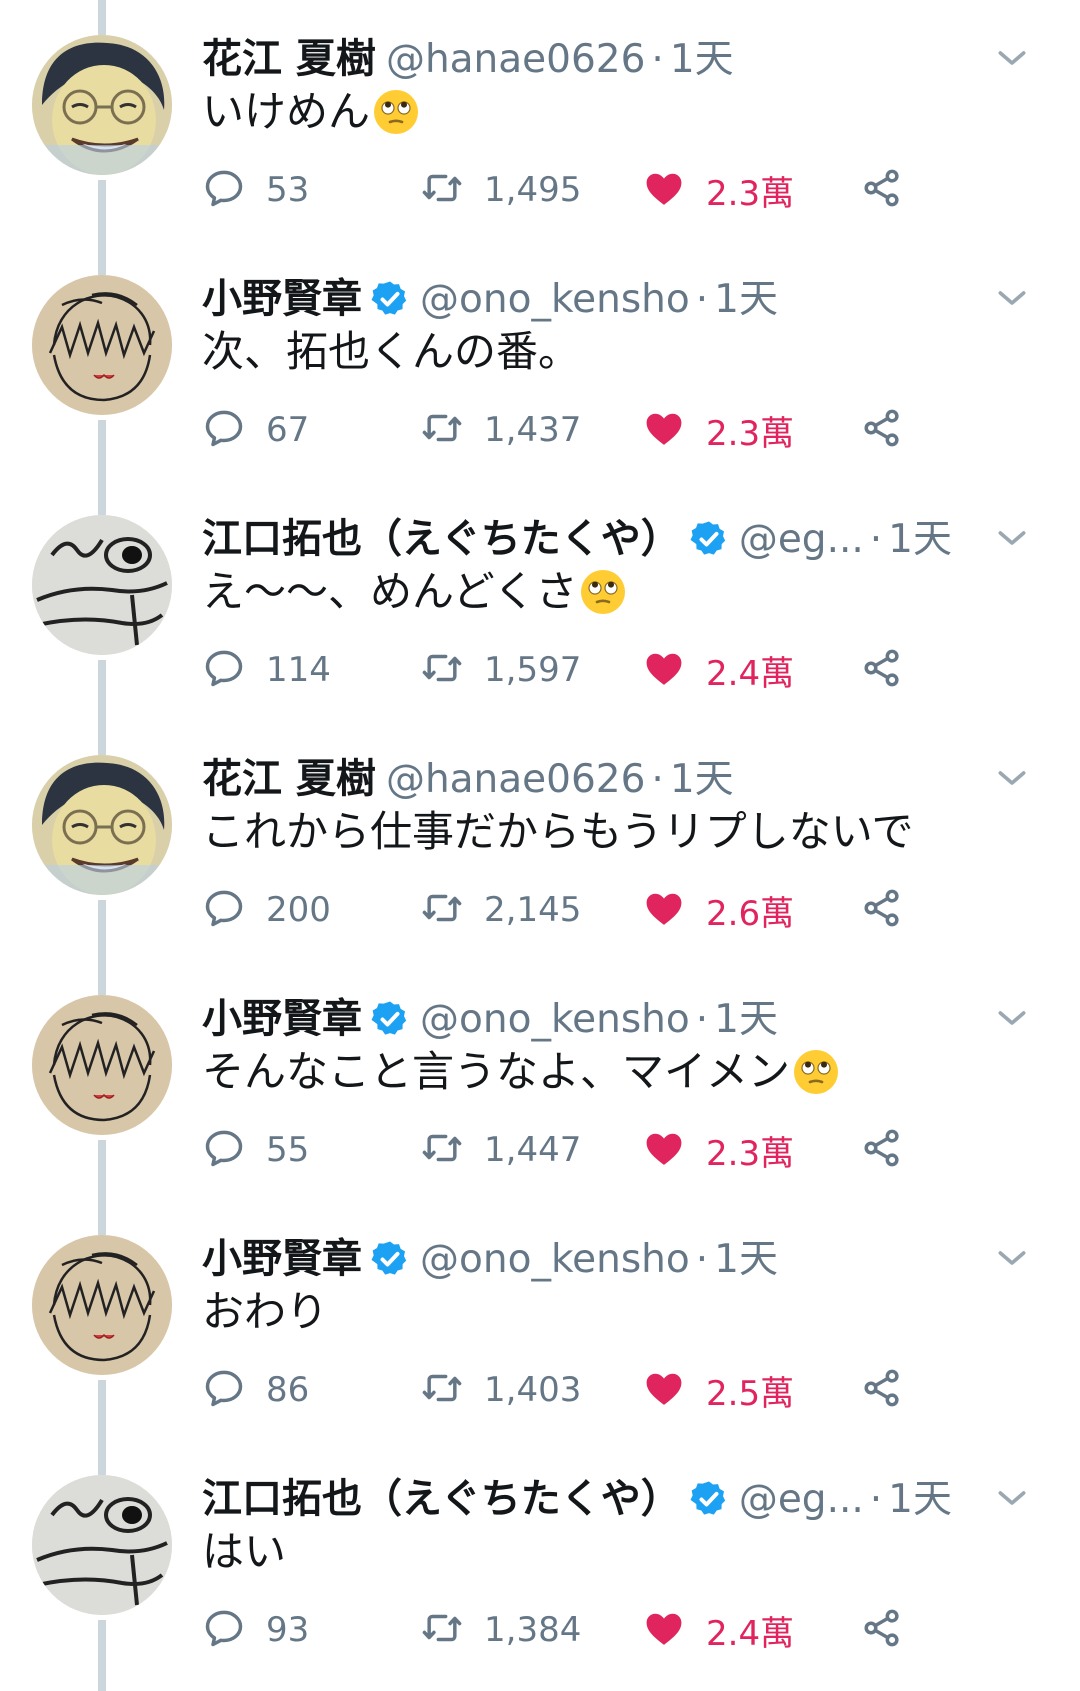 This screenshot has height=1691, width=1080. I want to click on reply-button: 53, so click(255, 190).